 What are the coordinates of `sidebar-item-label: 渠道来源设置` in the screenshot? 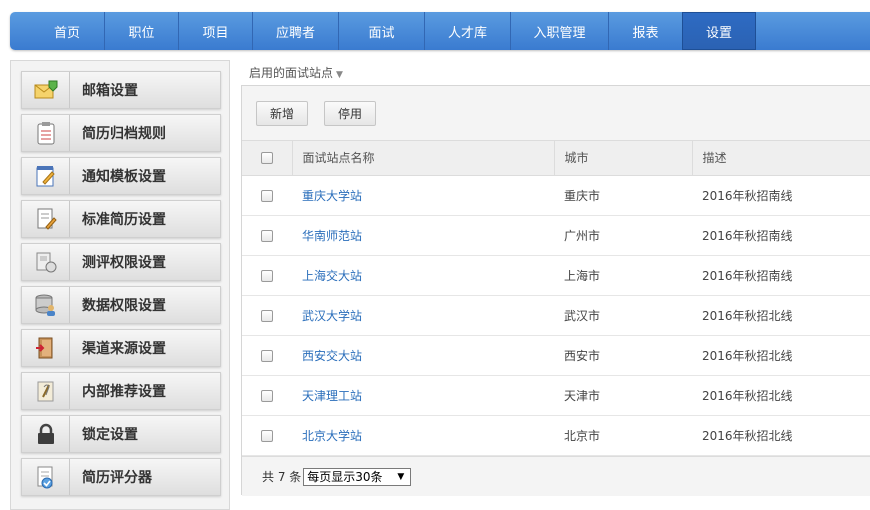 It's located at (124, 349).